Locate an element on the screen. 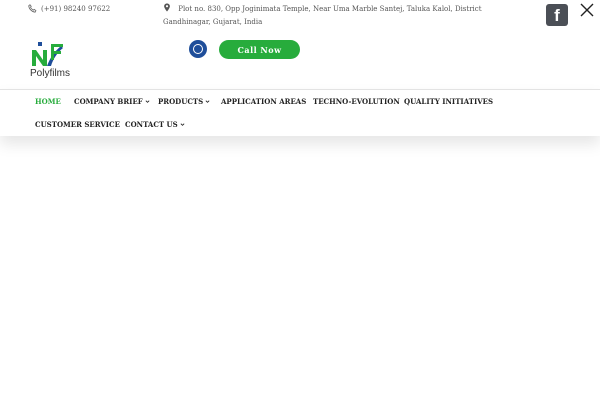 This screenshot has height=400, width=600. facebook-icon: f is located at coordinates (557, 15).